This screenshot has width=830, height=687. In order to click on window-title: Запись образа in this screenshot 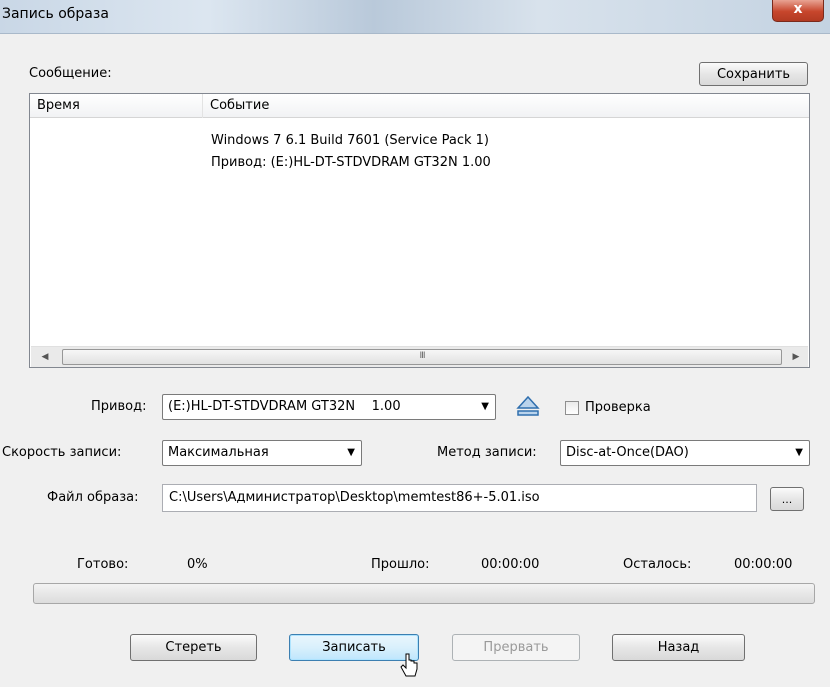, I will do `click(55, 14)`.